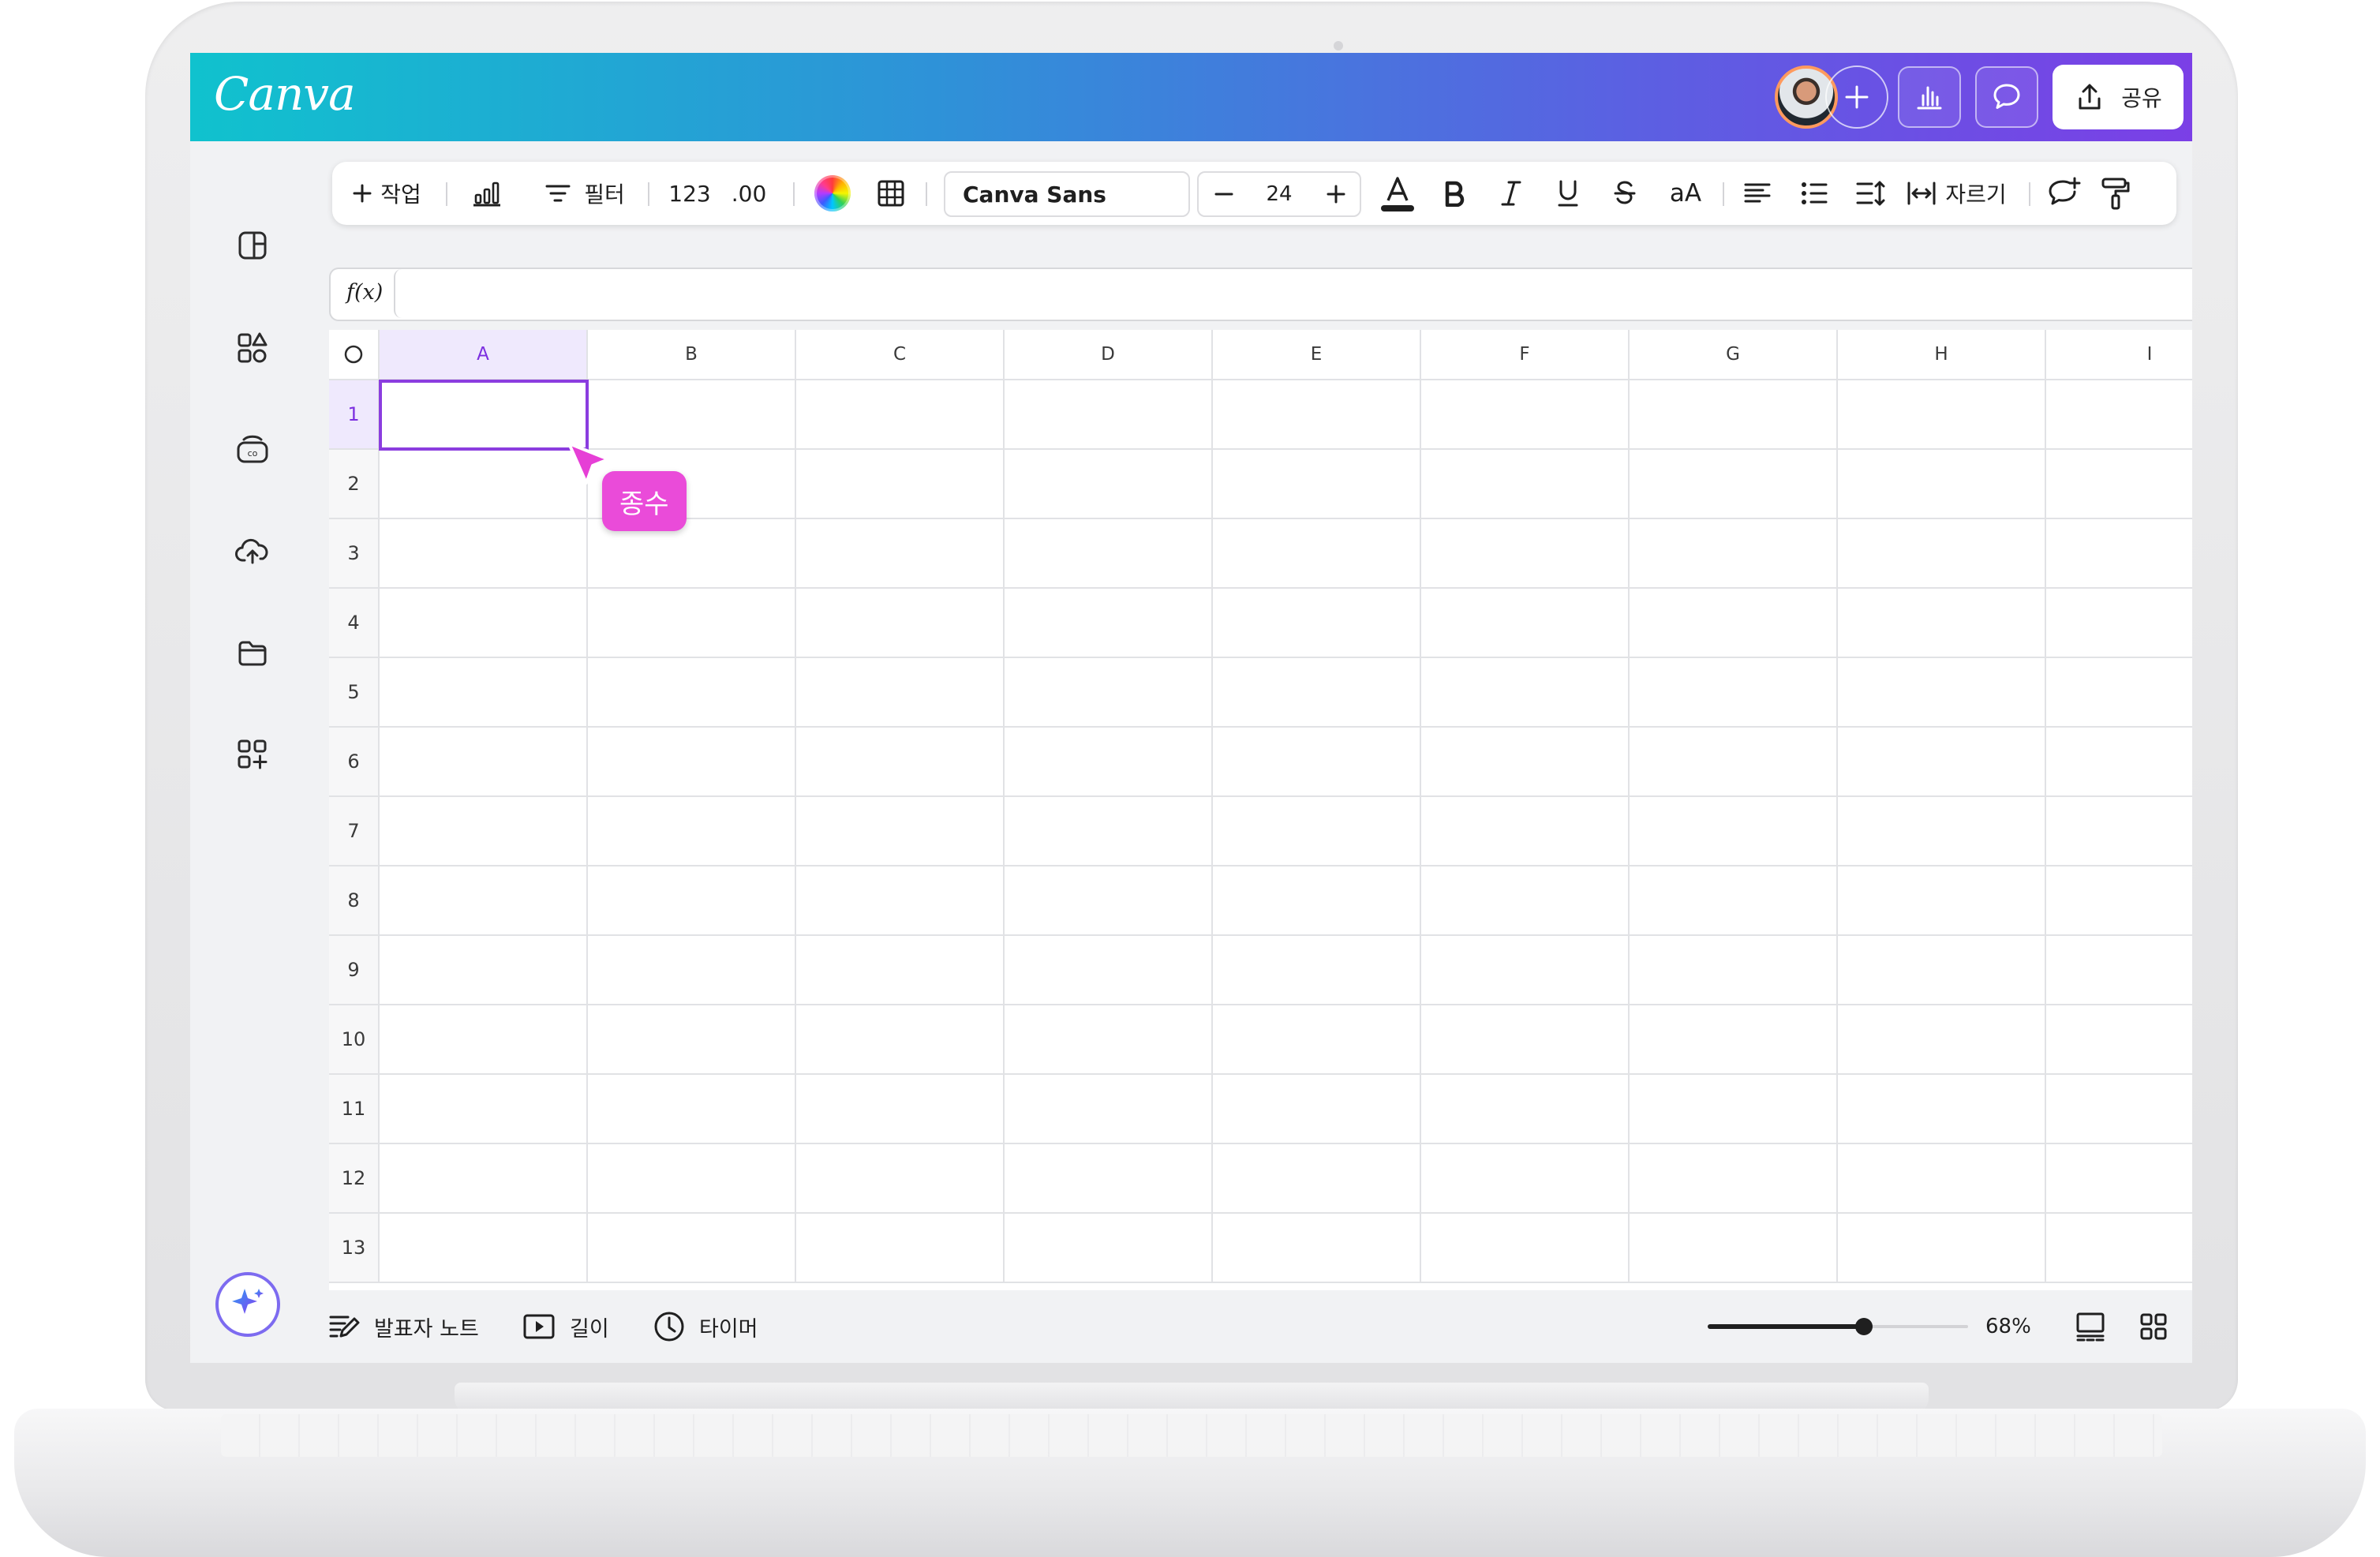  I want to click on italic-button, so click(1511, 193).